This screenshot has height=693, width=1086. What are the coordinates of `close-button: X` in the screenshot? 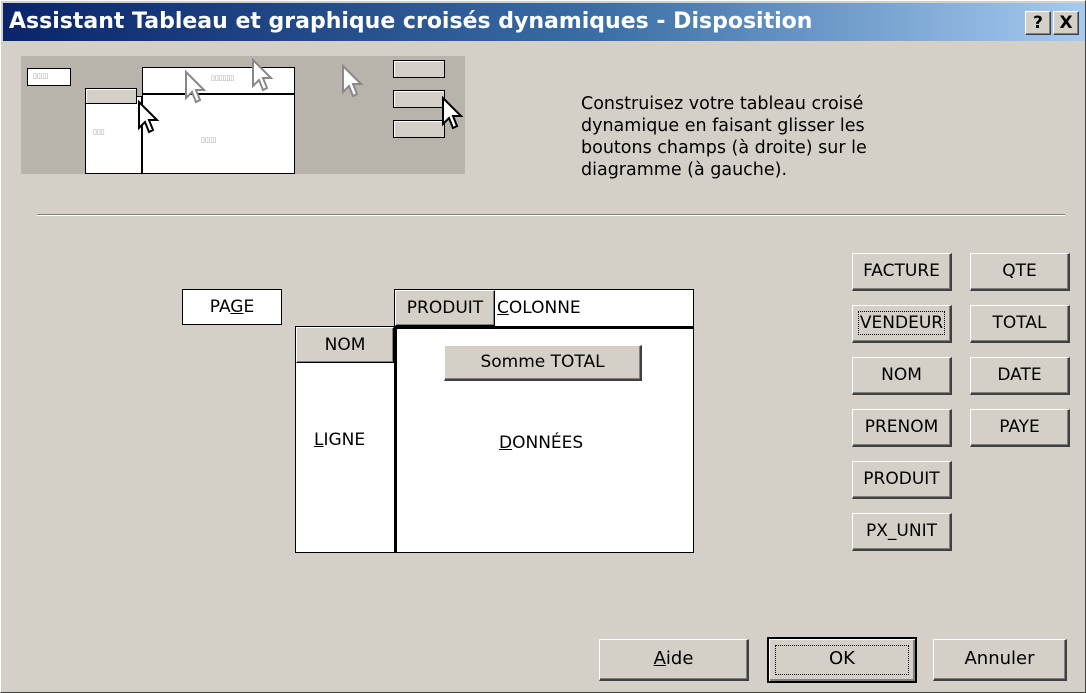 It's located at (1066, 23).